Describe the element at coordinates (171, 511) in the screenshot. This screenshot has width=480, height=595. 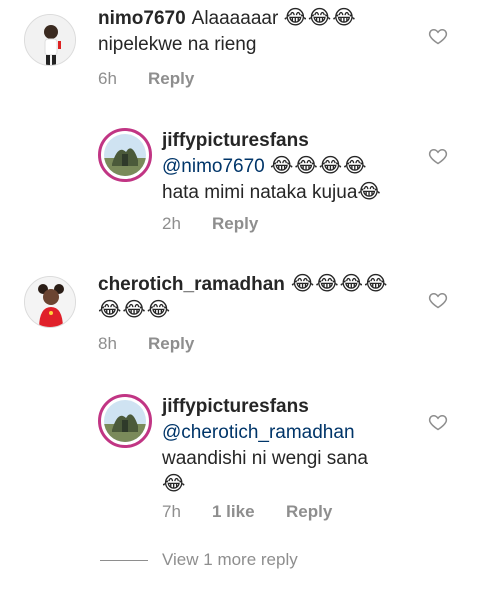
I see `timestamp: 7h` at that location.